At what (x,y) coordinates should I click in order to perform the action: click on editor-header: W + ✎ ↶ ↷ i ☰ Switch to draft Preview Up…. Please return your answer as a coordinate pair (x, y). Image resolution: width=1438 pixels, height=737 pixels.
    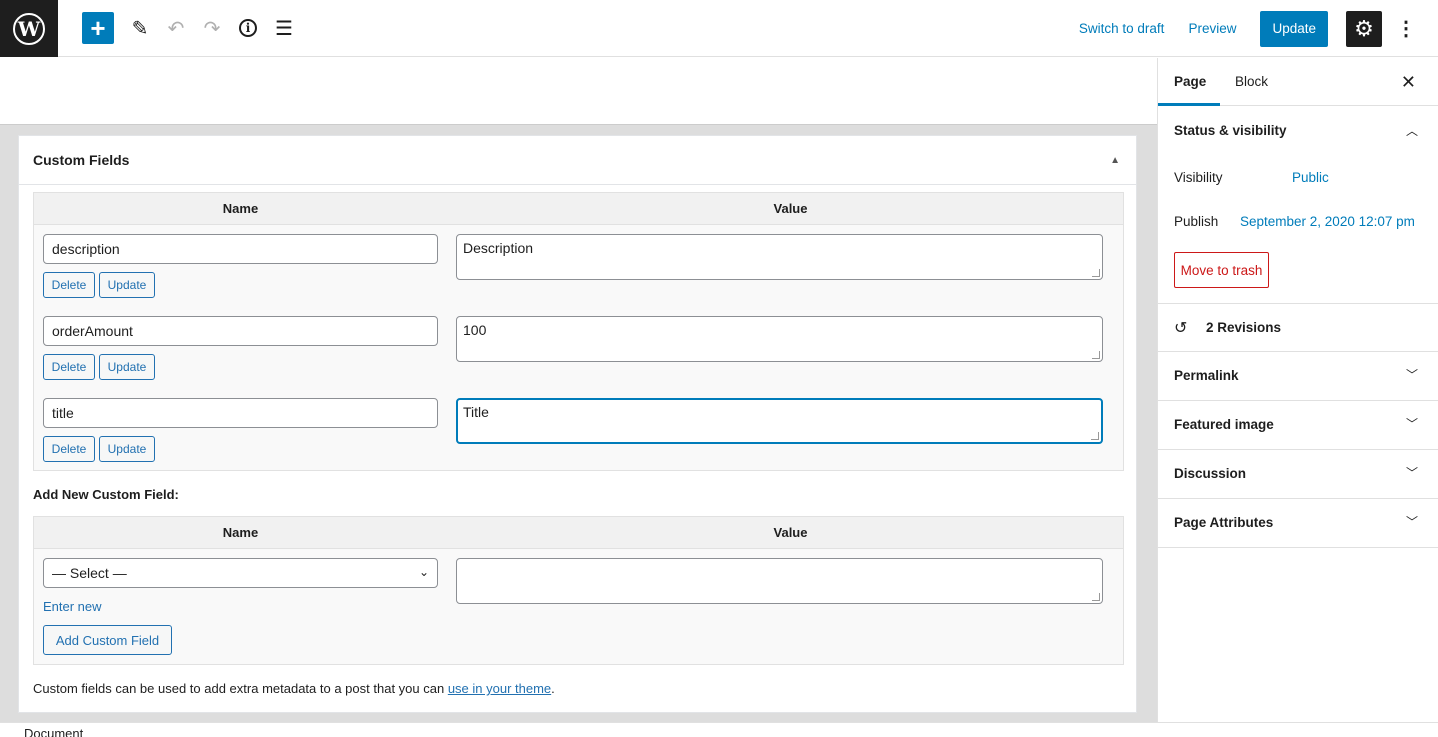
    Looking at the image, I should click on (719, 28).